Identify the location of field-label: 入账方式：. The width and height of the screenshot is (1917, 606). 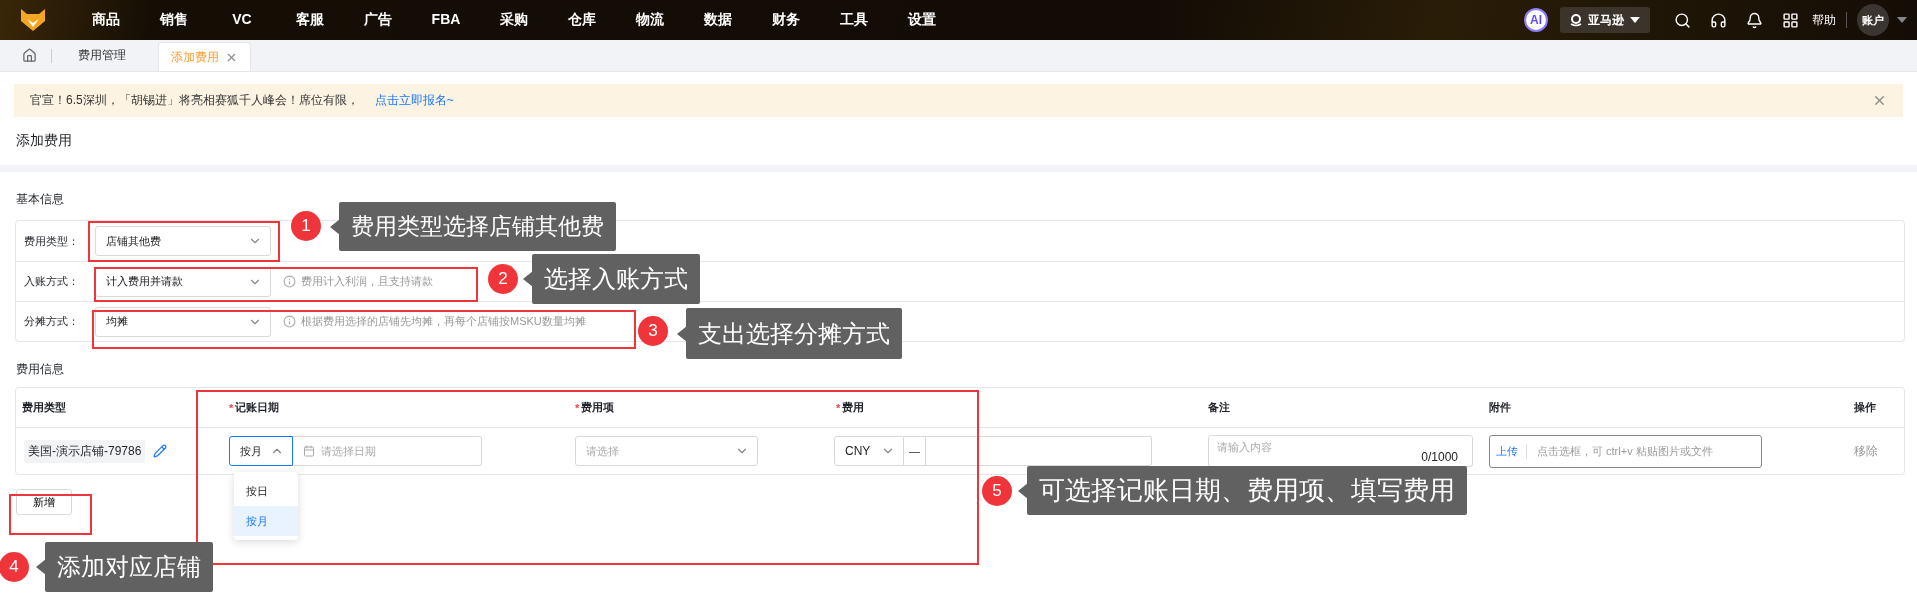
(52, 281).